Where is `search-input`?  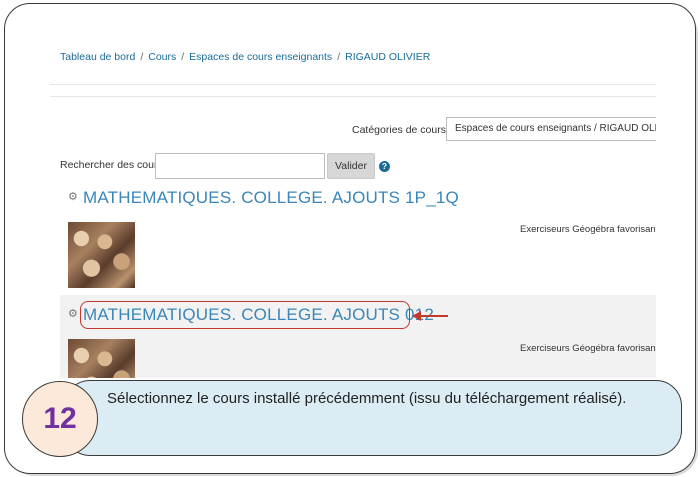
search-input is located at coordinates (240, 166).